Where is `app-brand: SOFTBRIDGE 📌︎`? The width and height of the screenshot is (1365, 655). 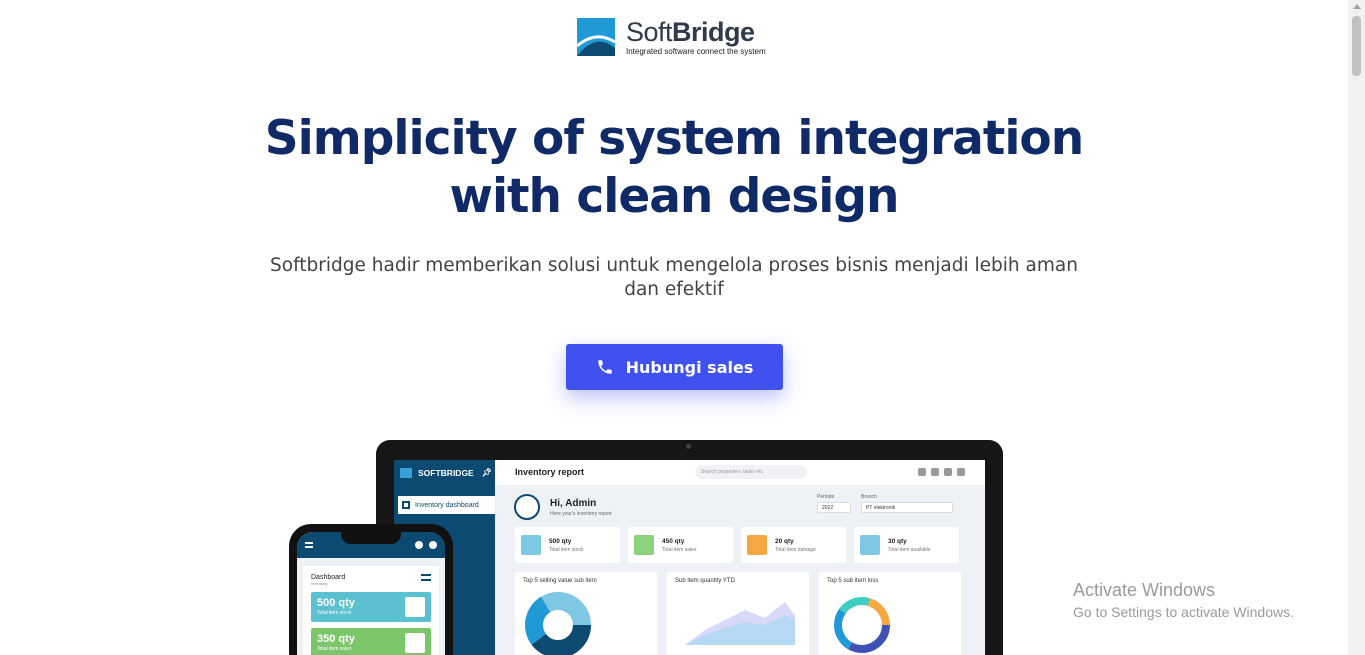 app-brand: SOFTBRIDGE 📌︎ is located at coordinates (444, 472).